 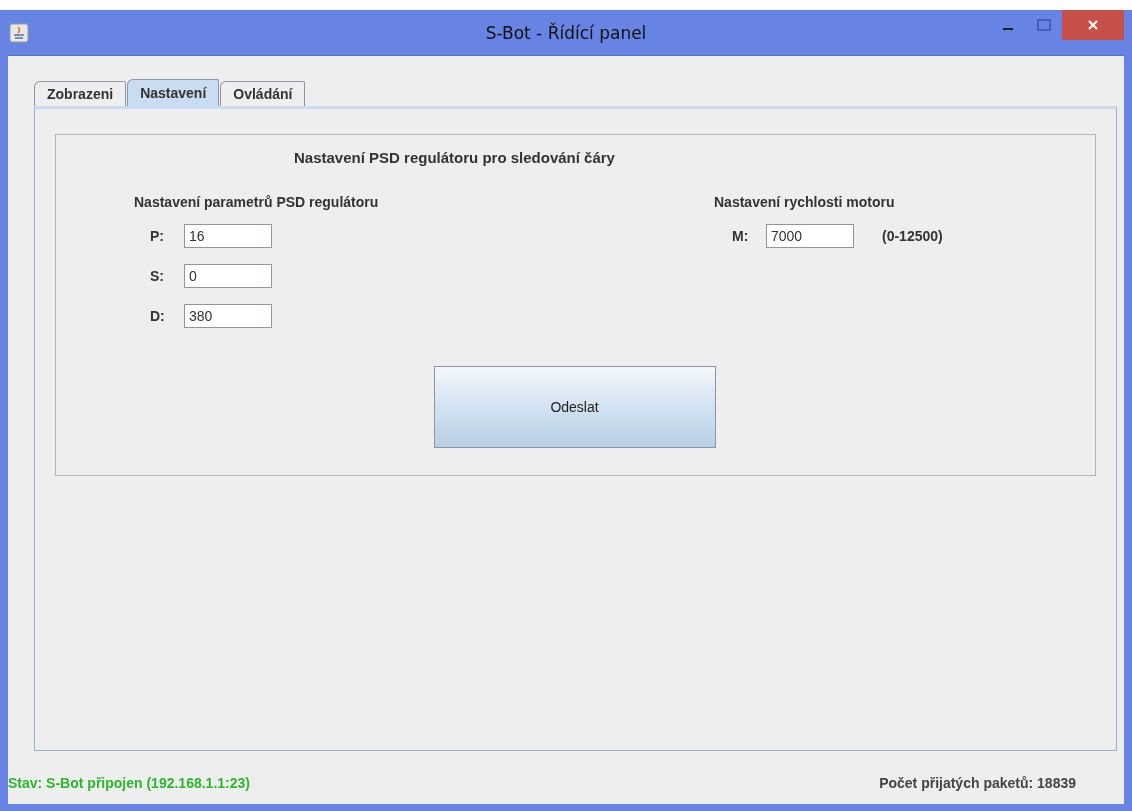 I want to click on packet-count: Počet přijatých paketů: 18839, so click(x=977, y=782).